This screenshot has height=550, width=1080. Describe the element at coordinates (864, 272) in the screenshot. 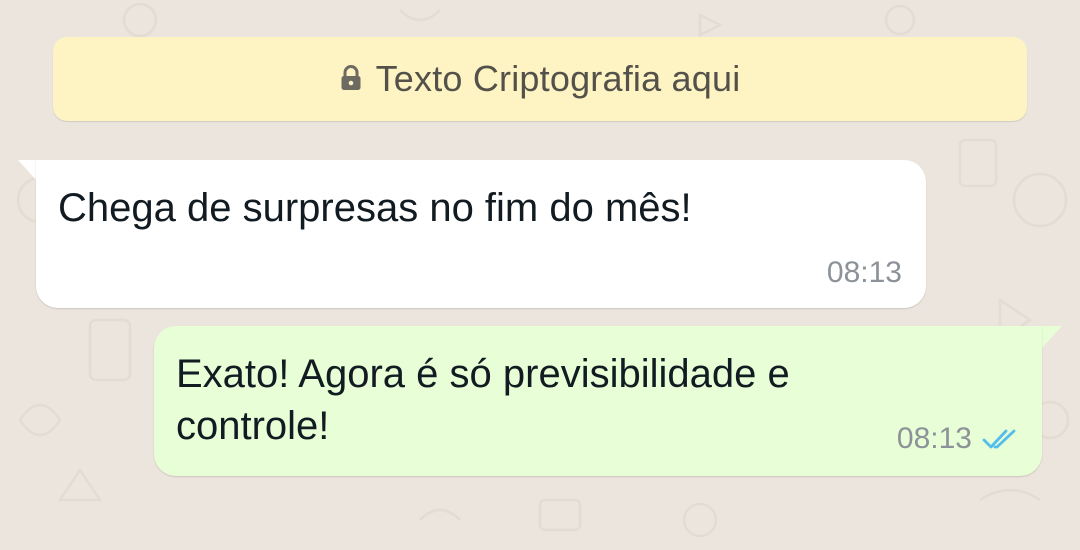

I see `incoming-message-time: 08:13` at that location.